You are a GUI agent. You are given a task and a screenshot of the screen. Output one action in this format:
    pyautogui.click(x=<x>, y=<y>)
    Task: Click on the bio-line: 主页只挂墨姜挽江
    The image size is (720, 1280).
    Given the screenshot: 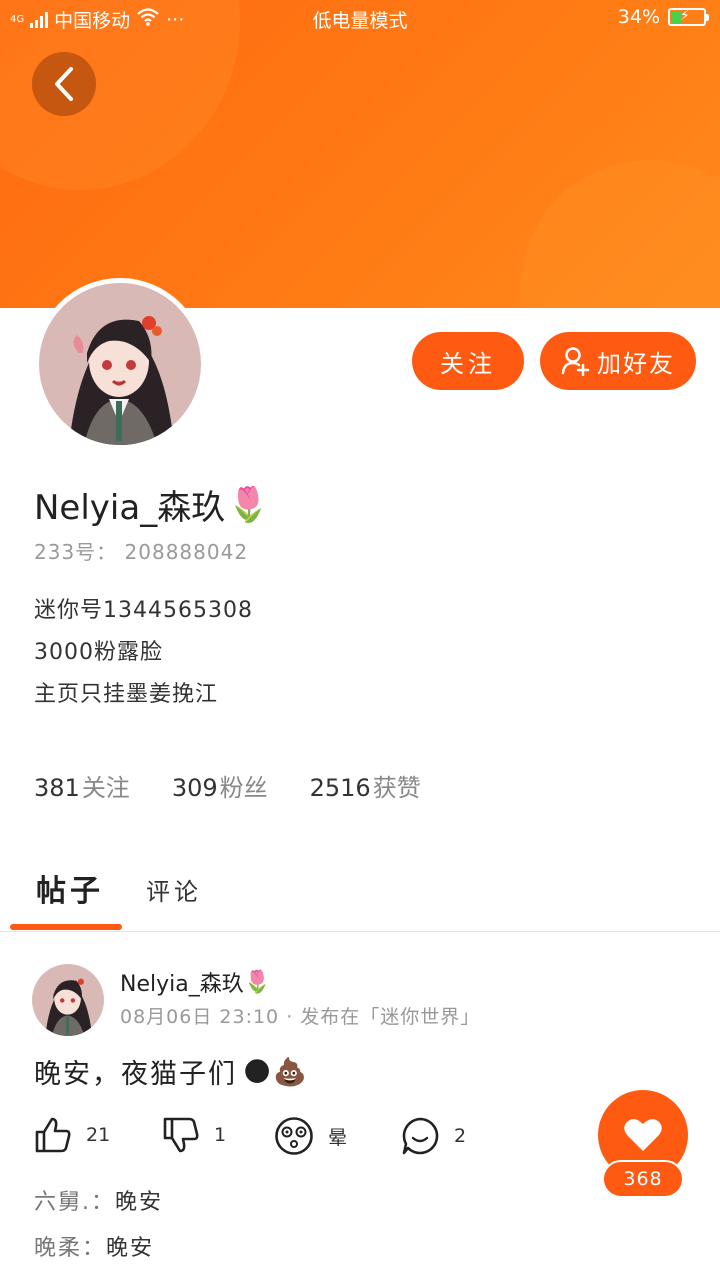 What is the action you would take?
    pyautogui.click(x=126, y=694)
    